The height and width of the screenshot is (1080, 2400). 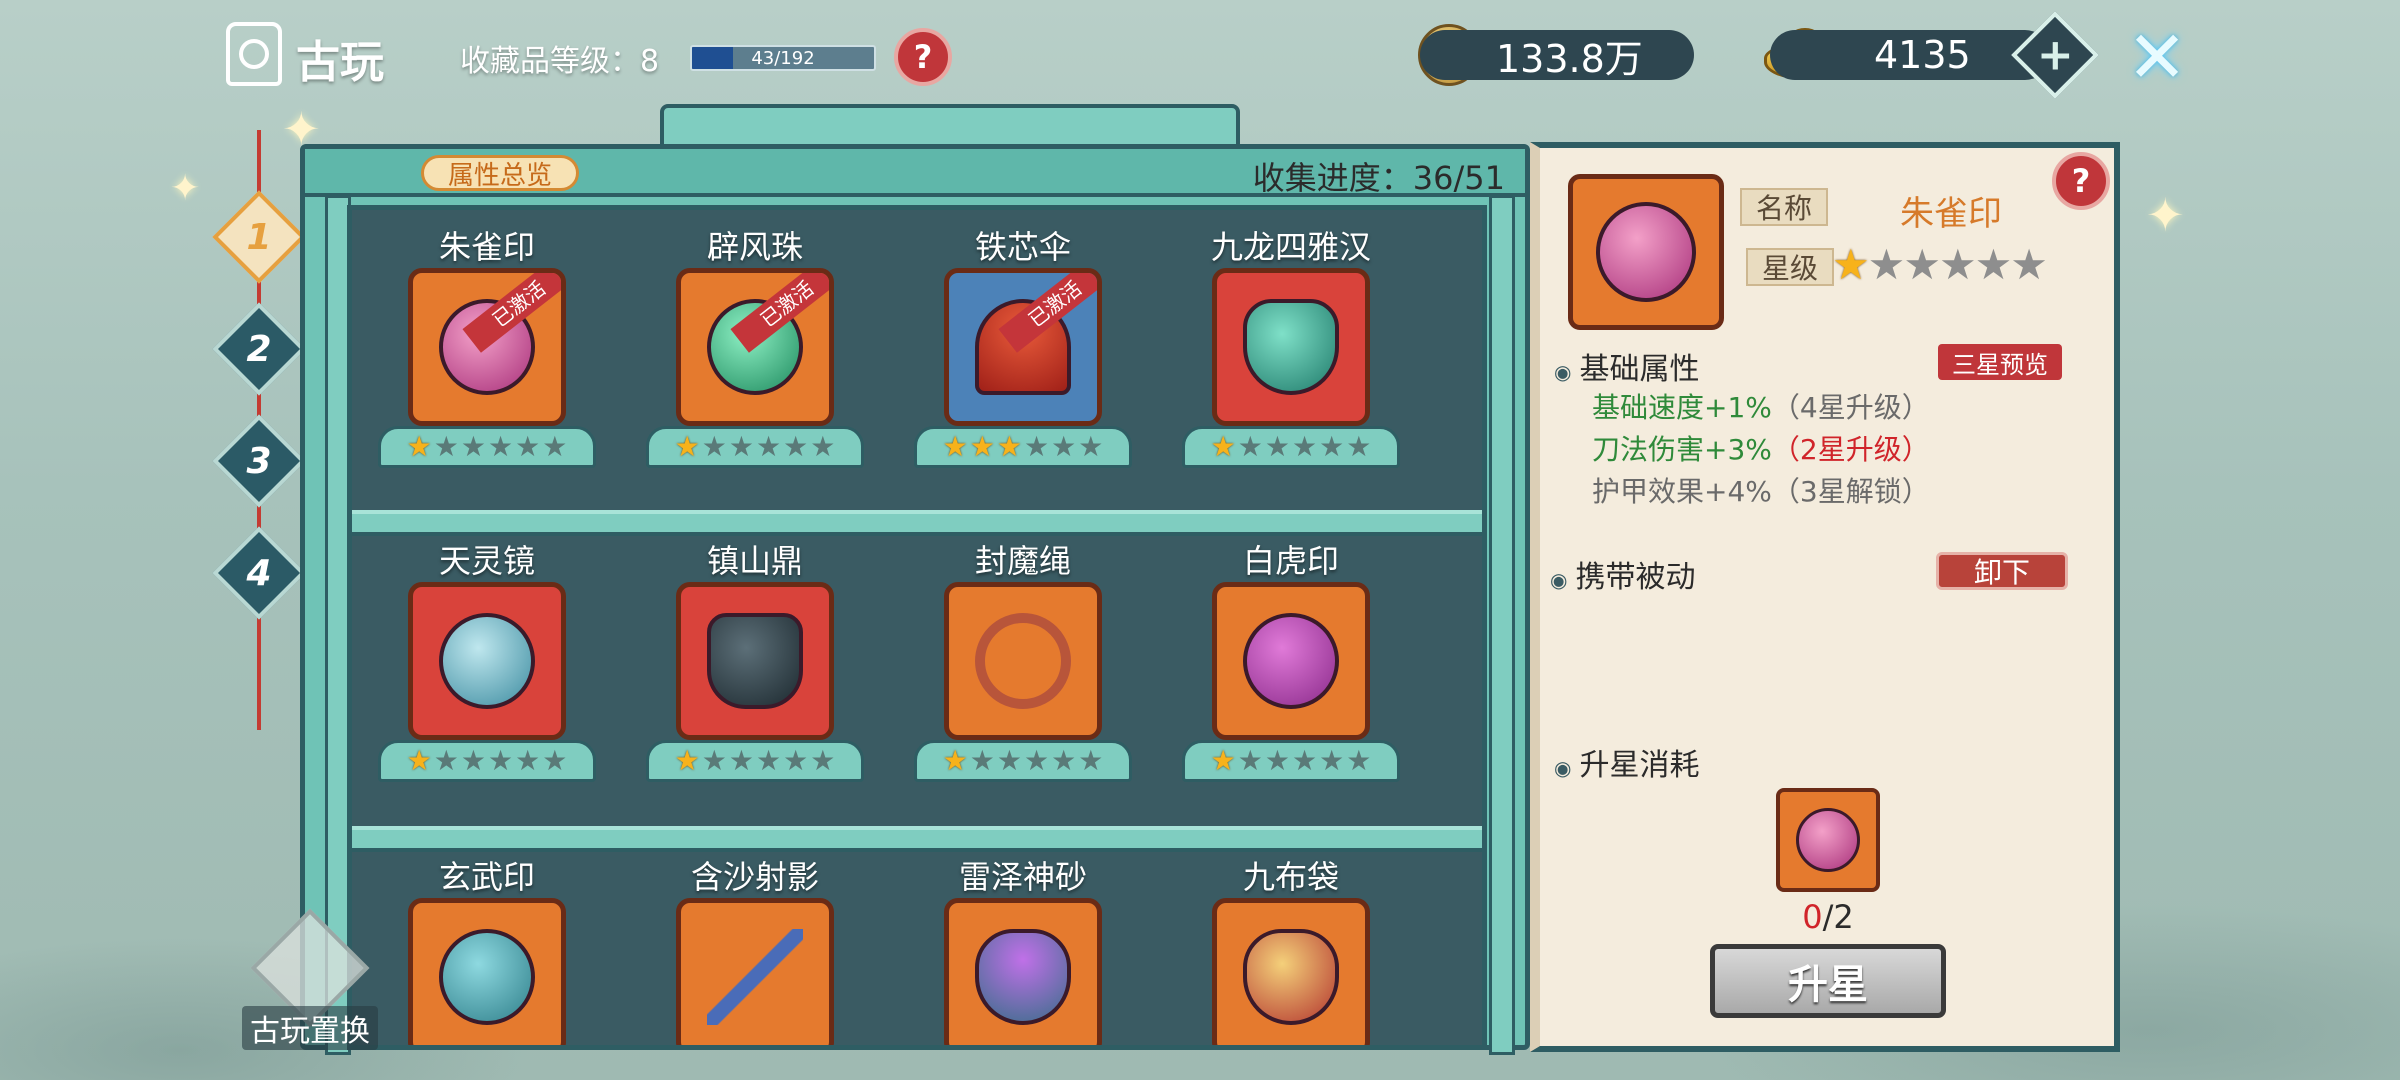 What do you see at coordinates (755, 977) in the screenshot?
I see `brush-icon` at bounding box center [755, 977].